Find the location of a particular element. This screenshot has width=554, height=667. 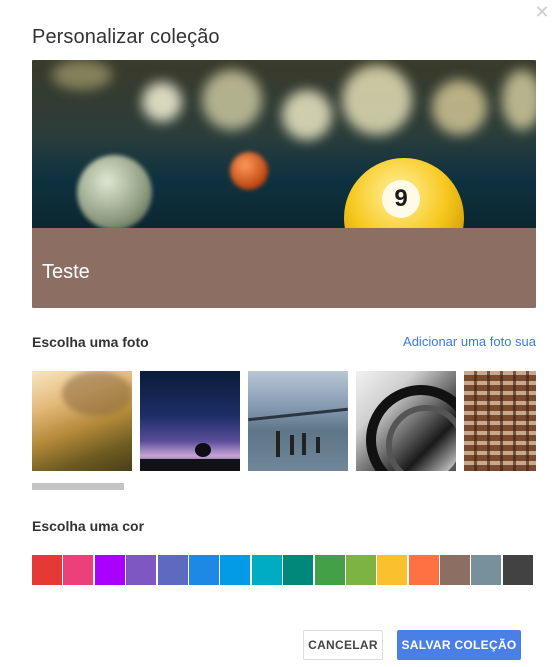

close-icon: ✕ is located at coordinates (542, 12).